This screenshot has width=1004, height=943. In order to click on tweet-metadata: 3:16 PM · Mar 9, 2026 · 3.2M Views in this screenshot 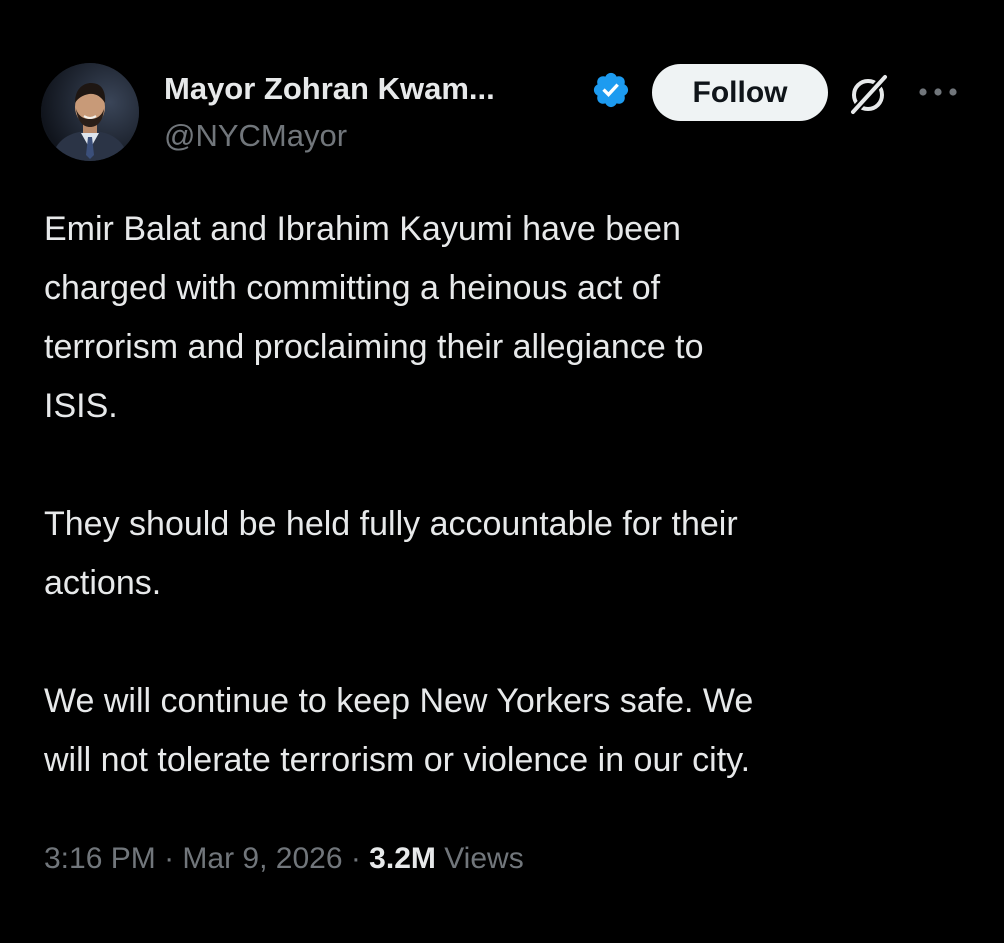, I will do `click(284, 859)`.